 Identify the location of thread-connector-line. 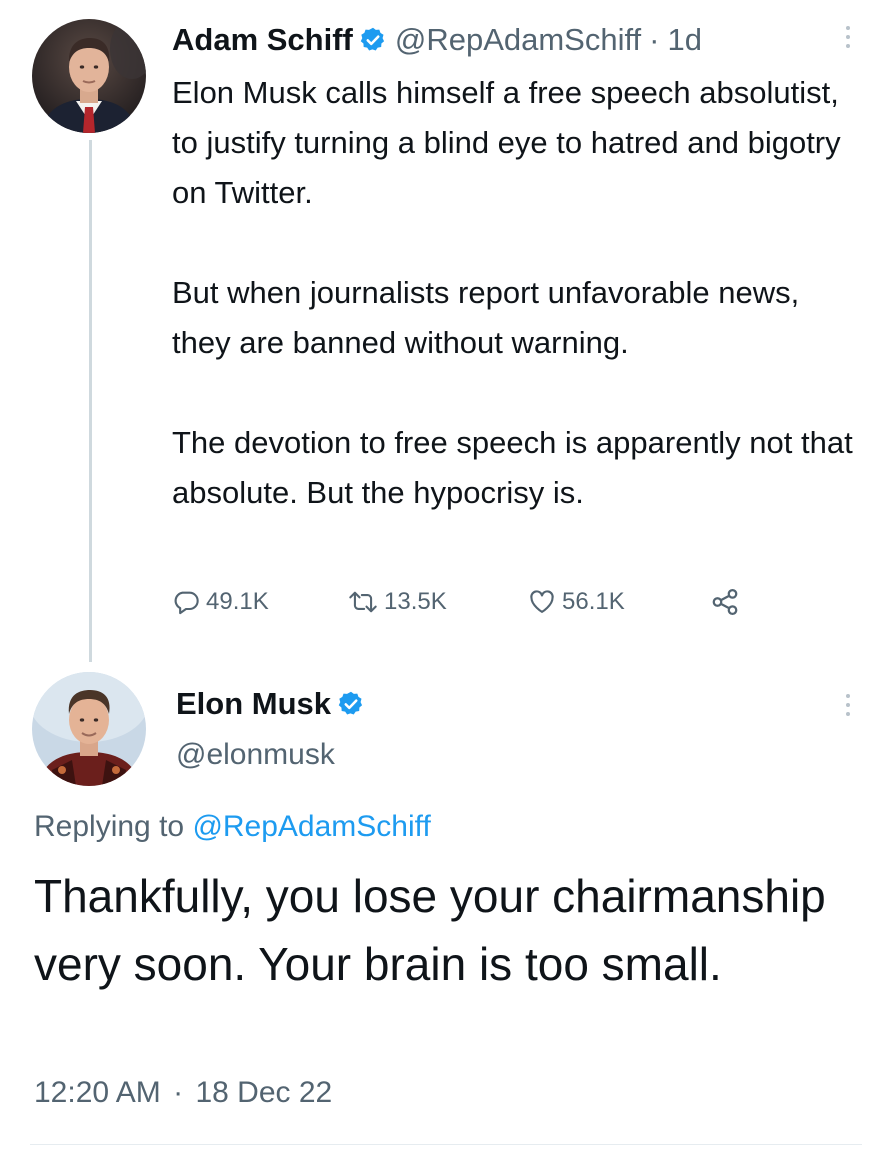
(90, 401).